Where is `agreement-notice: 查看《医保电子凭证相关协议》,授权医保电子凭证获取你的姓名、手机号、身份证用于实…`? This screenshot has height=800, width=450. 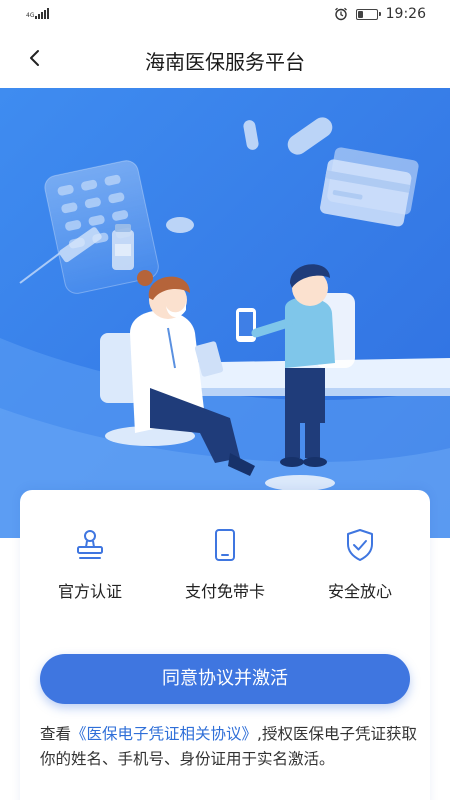
agreement-notice: 查看《医保电子凭证相关协议》,授权医保电子凭证获取你的姓名、手机号、身份证用于实… is located at coordinates (230, 747).